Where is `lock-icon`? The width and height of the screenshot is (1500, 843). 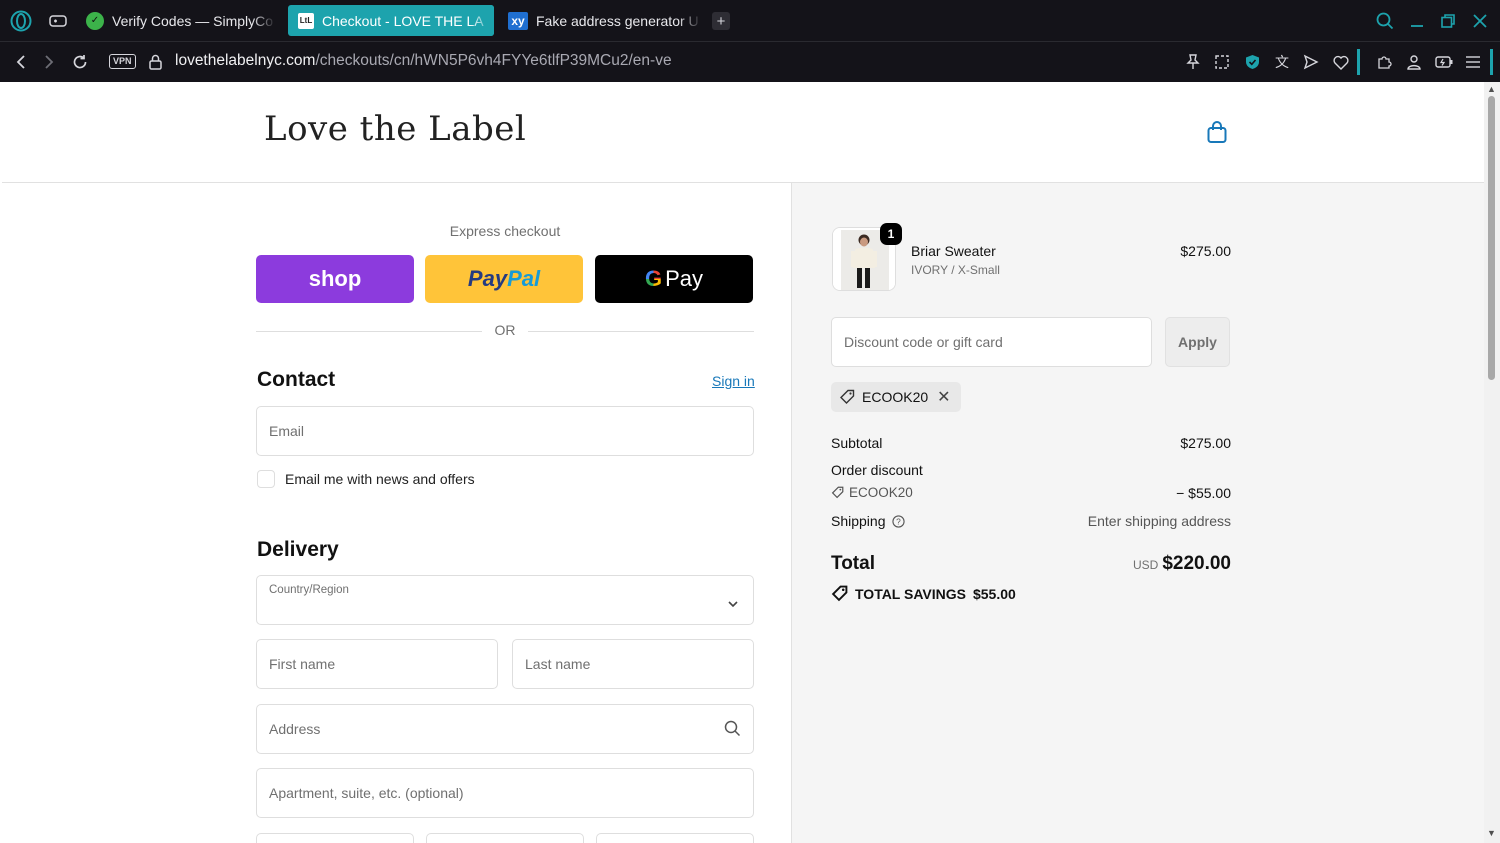 lock-icon is located at coordinates (155, 62).